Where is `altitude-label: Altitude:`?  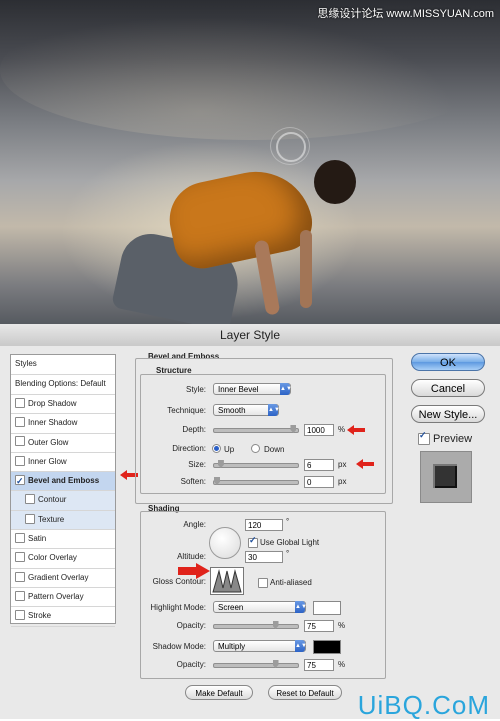 altitude-label: Altitude: is located at coordinates (191, 556).